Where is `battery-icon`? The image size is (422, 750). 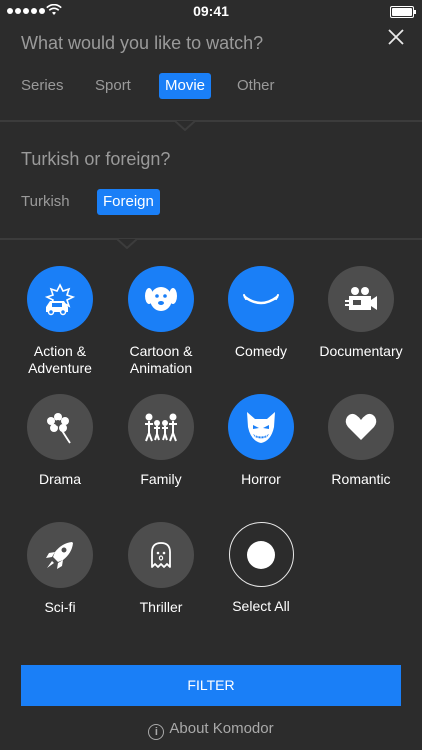 battery-icon is located at coordinates (403, 12).